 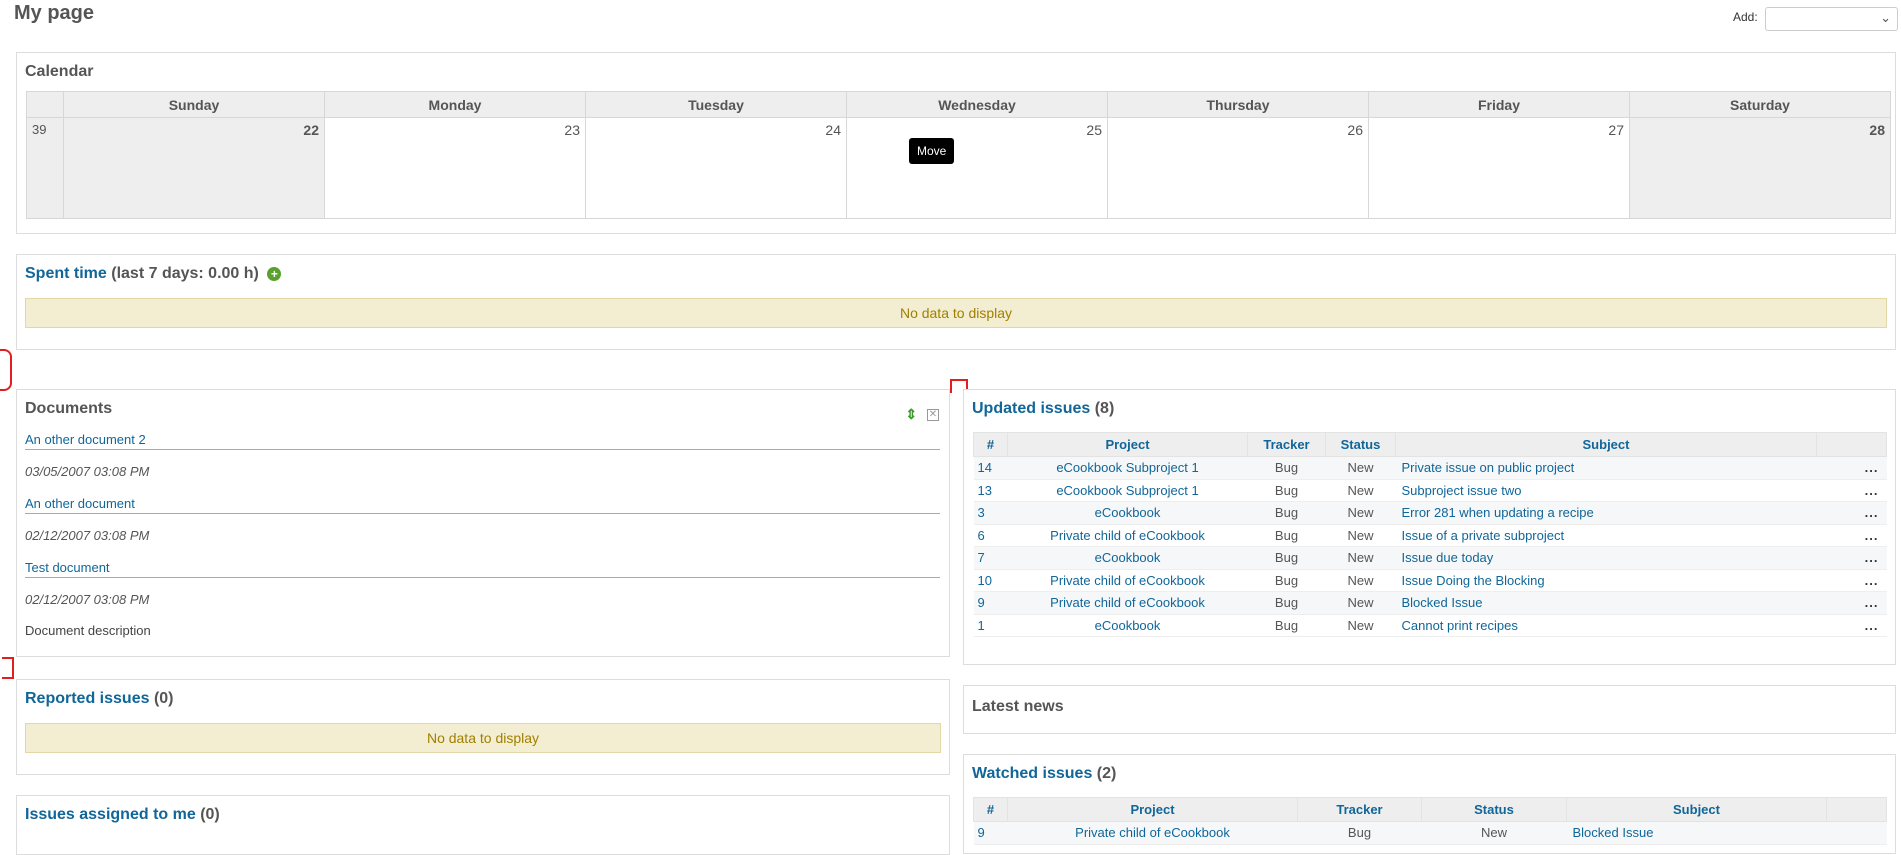 I want to click on assigned-issues-heading: Issues assigned to me (0), so click(x=122, y=815).